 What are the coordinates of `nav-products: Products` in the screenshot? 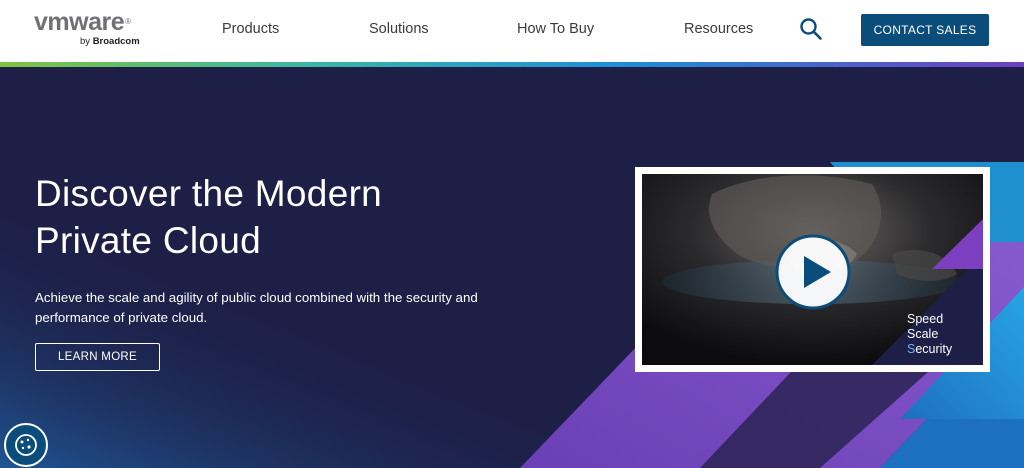 It's located at (250, 29).